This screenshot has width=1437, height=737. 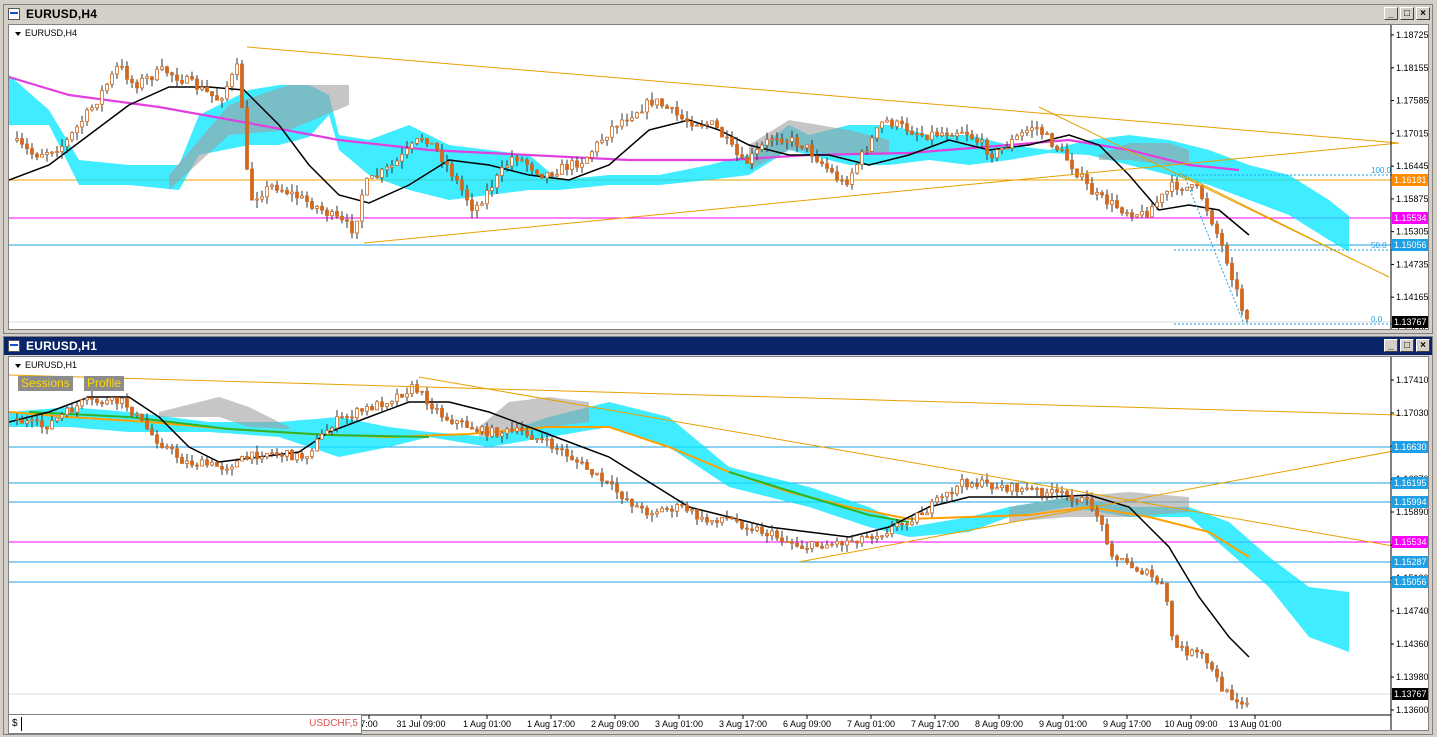 I want to click on time-axis-label: 2 Aug 09:00, so click(x=615, y=724).